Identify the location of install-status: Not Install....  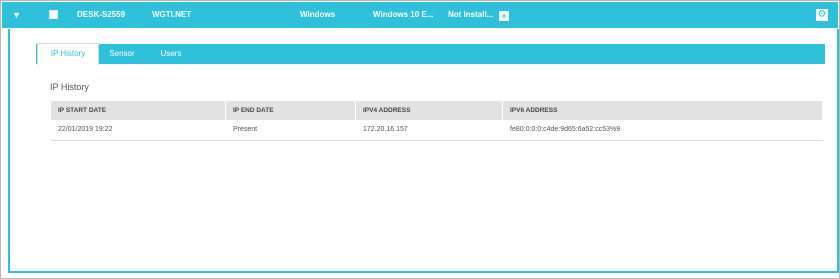
(471, 14).